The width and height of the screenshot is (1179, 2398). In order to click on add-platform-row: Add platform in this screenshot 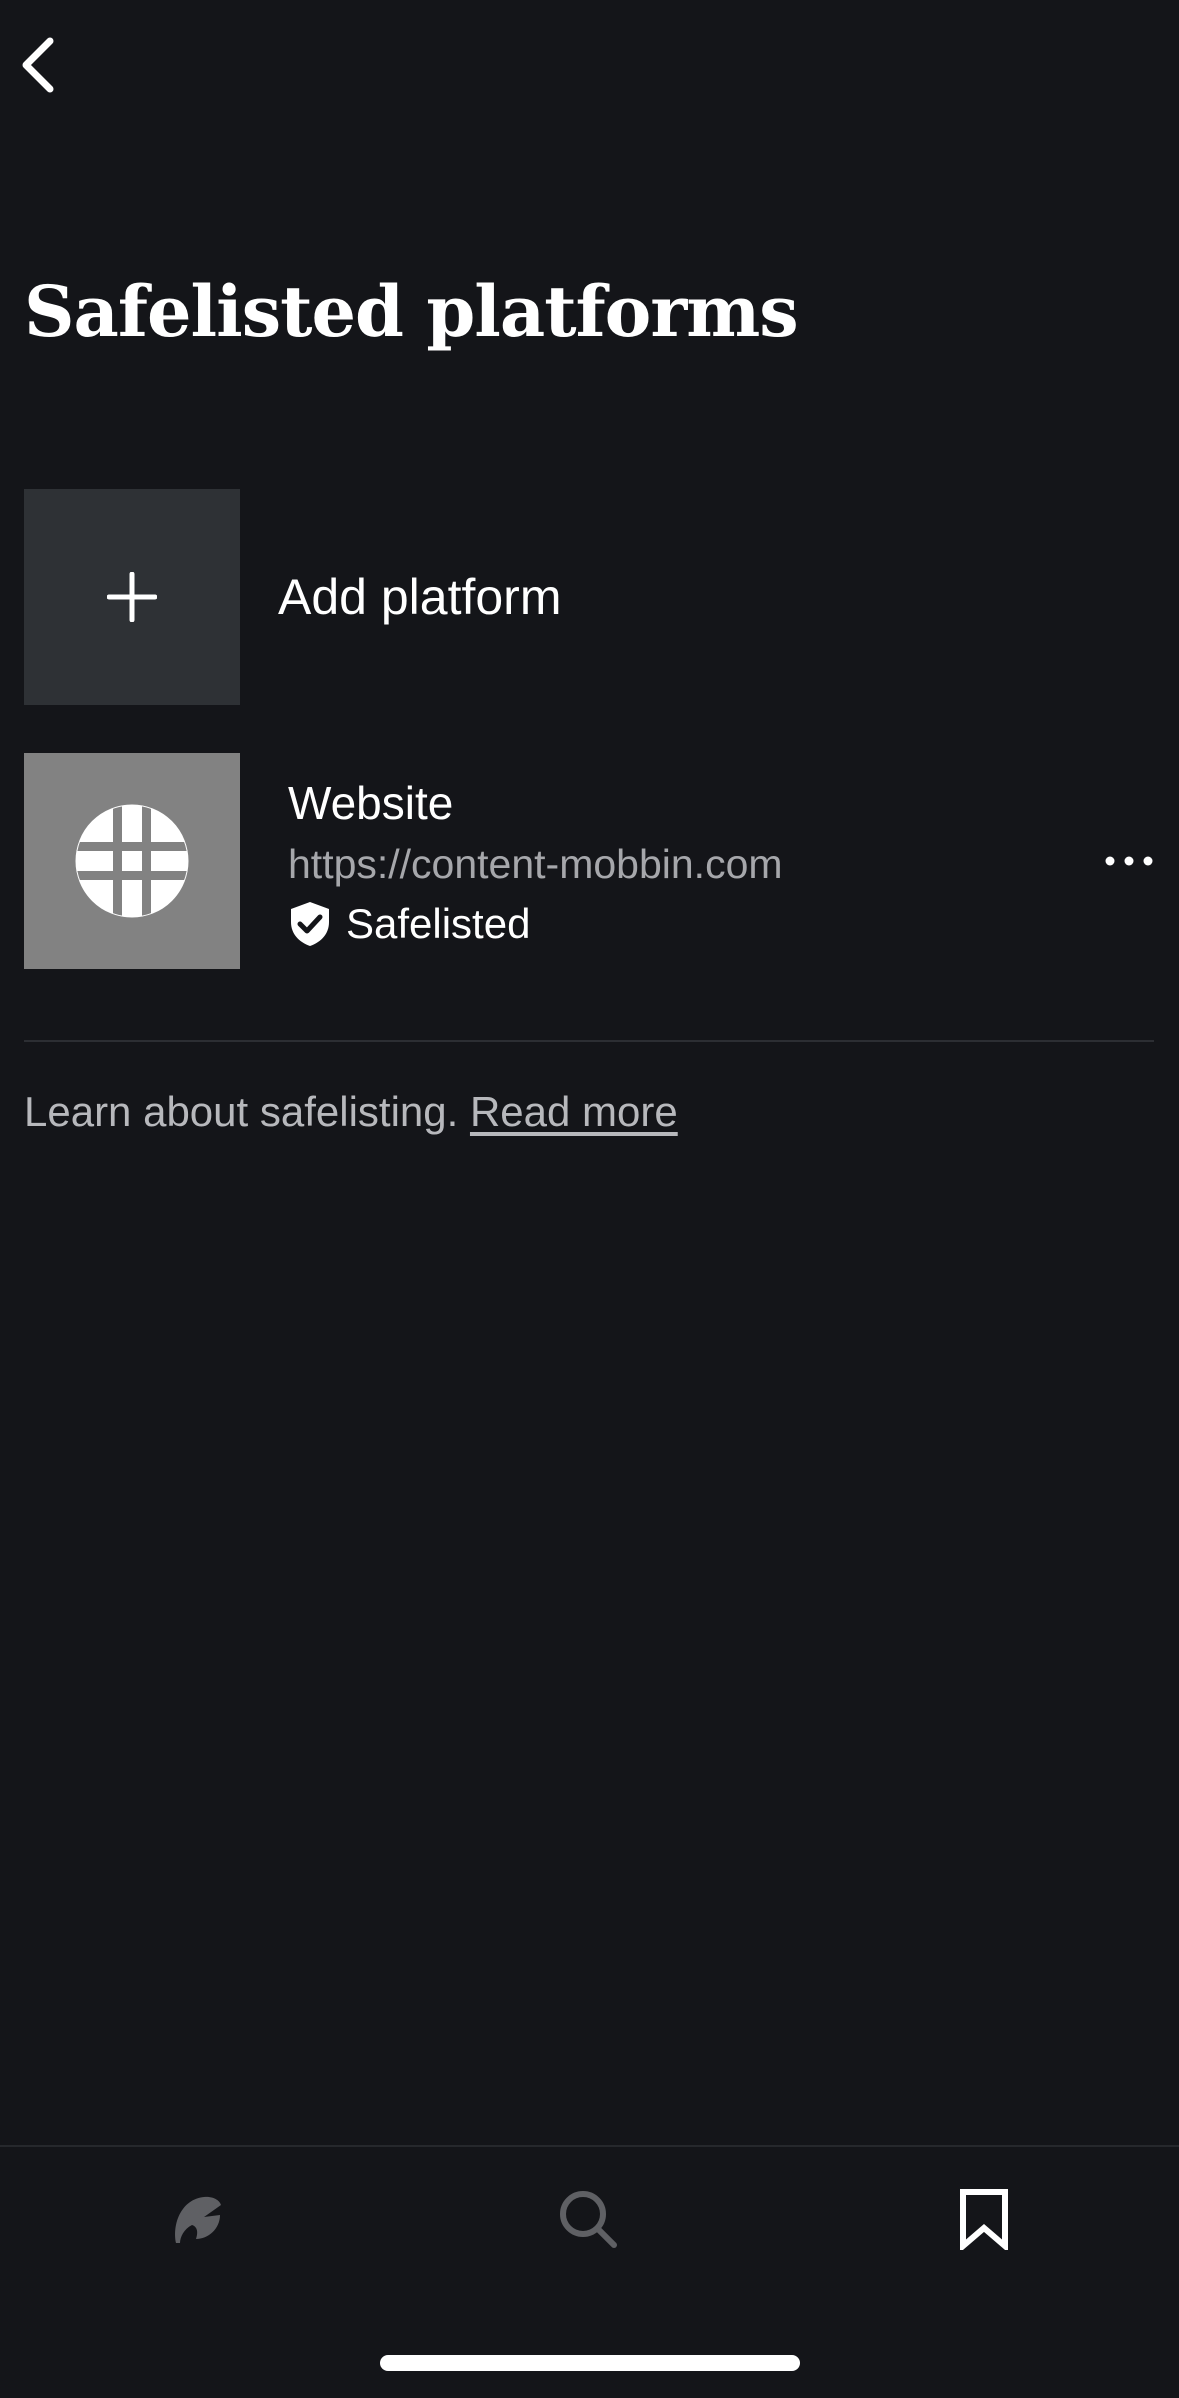, I will do `click(589, 597)`.